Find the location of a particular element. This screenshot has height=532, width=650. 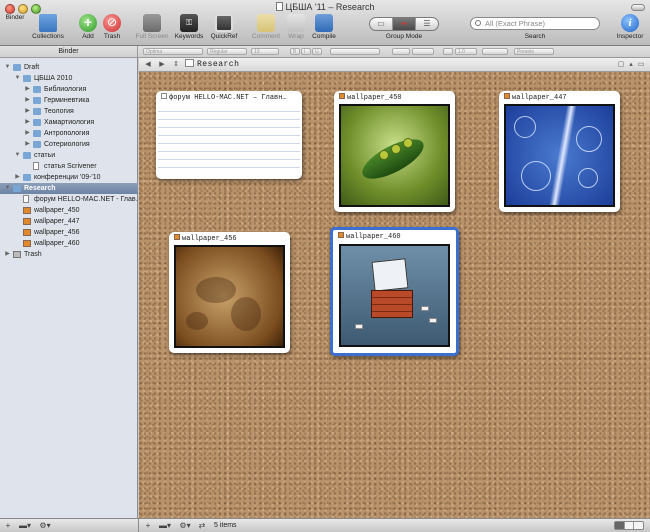

font-size-select: 13 is located at coordinates (265, 51).